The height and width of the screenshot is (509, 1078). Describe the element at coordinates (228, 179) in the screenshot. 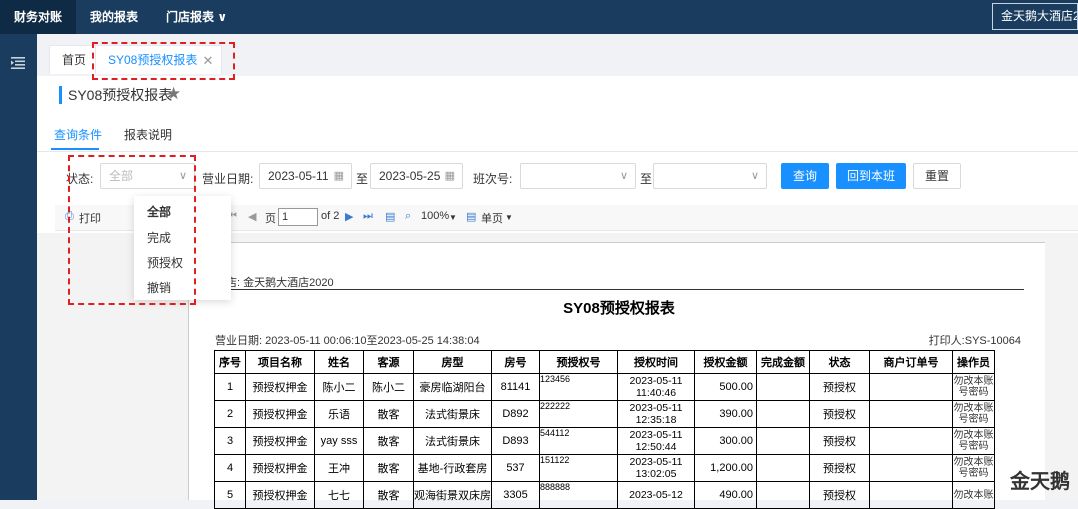

I see `bizdate-label: 营业日期:` at that location.